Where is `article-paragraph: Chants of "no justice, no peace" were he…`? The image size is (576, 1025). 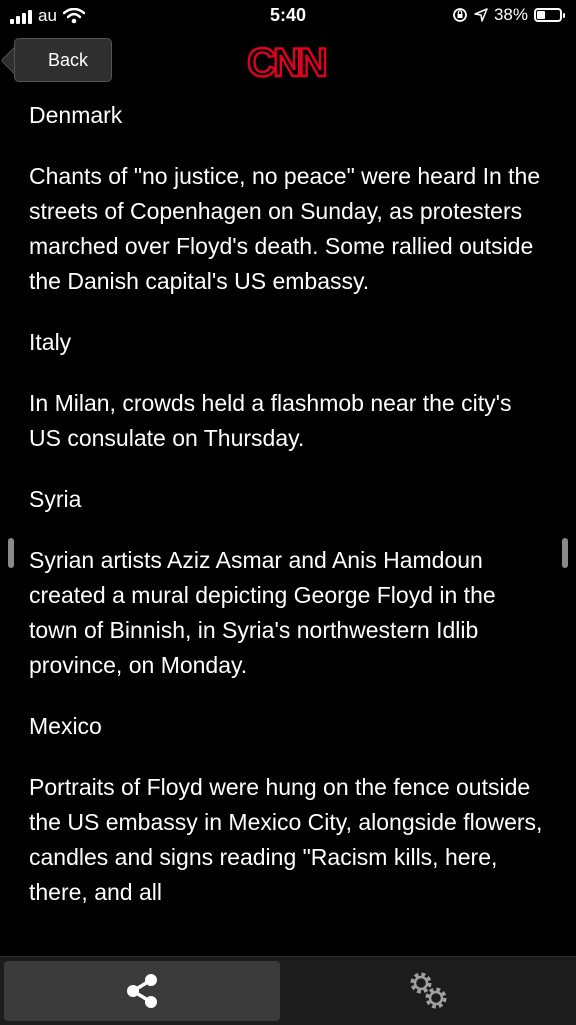 article-paragraph: Chants of "no justice, no peace" were he… is located at coordinates (285, 228).